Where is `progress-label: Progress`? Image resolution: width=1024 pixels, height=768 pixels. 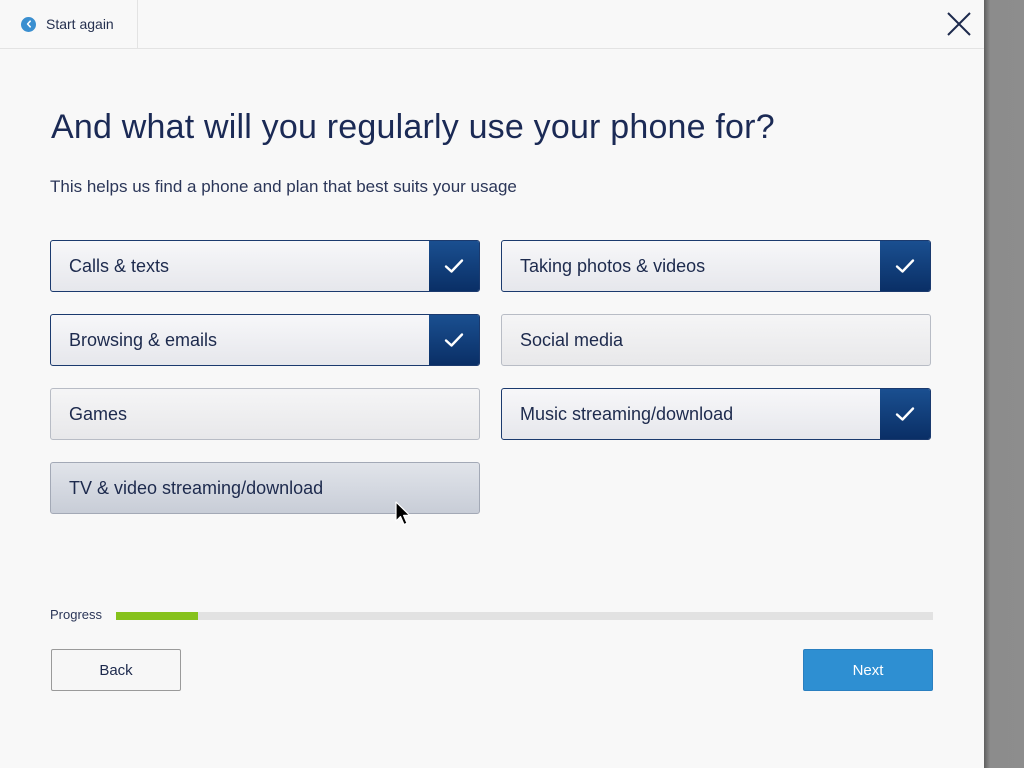
progress-label: Progress is located at coordinates (76, 614).